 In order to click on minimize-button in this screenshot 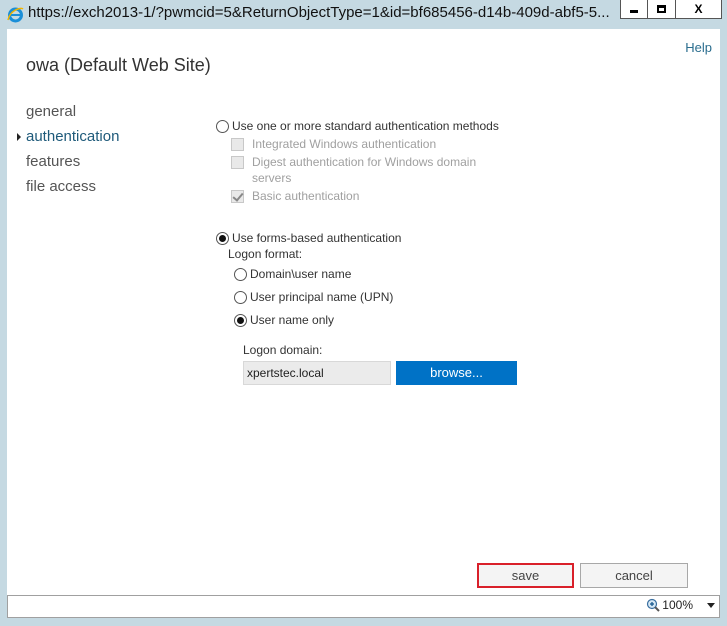, I will do `click(634, 9)`.